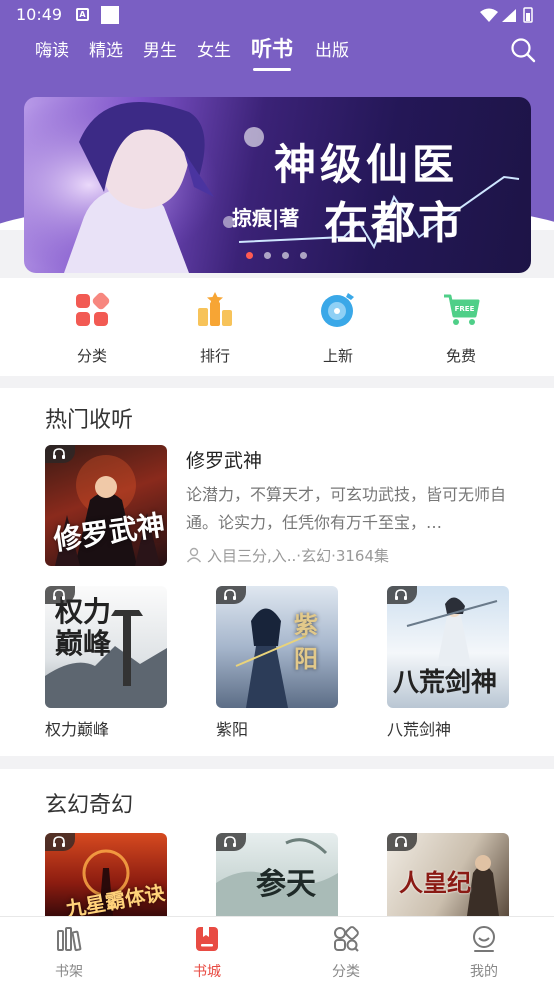 Image resolution: width=554 pixels, height=984 pixels. Describe the element at coordinates (69, 972) in the screenshot. I see `nav-label: 书架` at that location.